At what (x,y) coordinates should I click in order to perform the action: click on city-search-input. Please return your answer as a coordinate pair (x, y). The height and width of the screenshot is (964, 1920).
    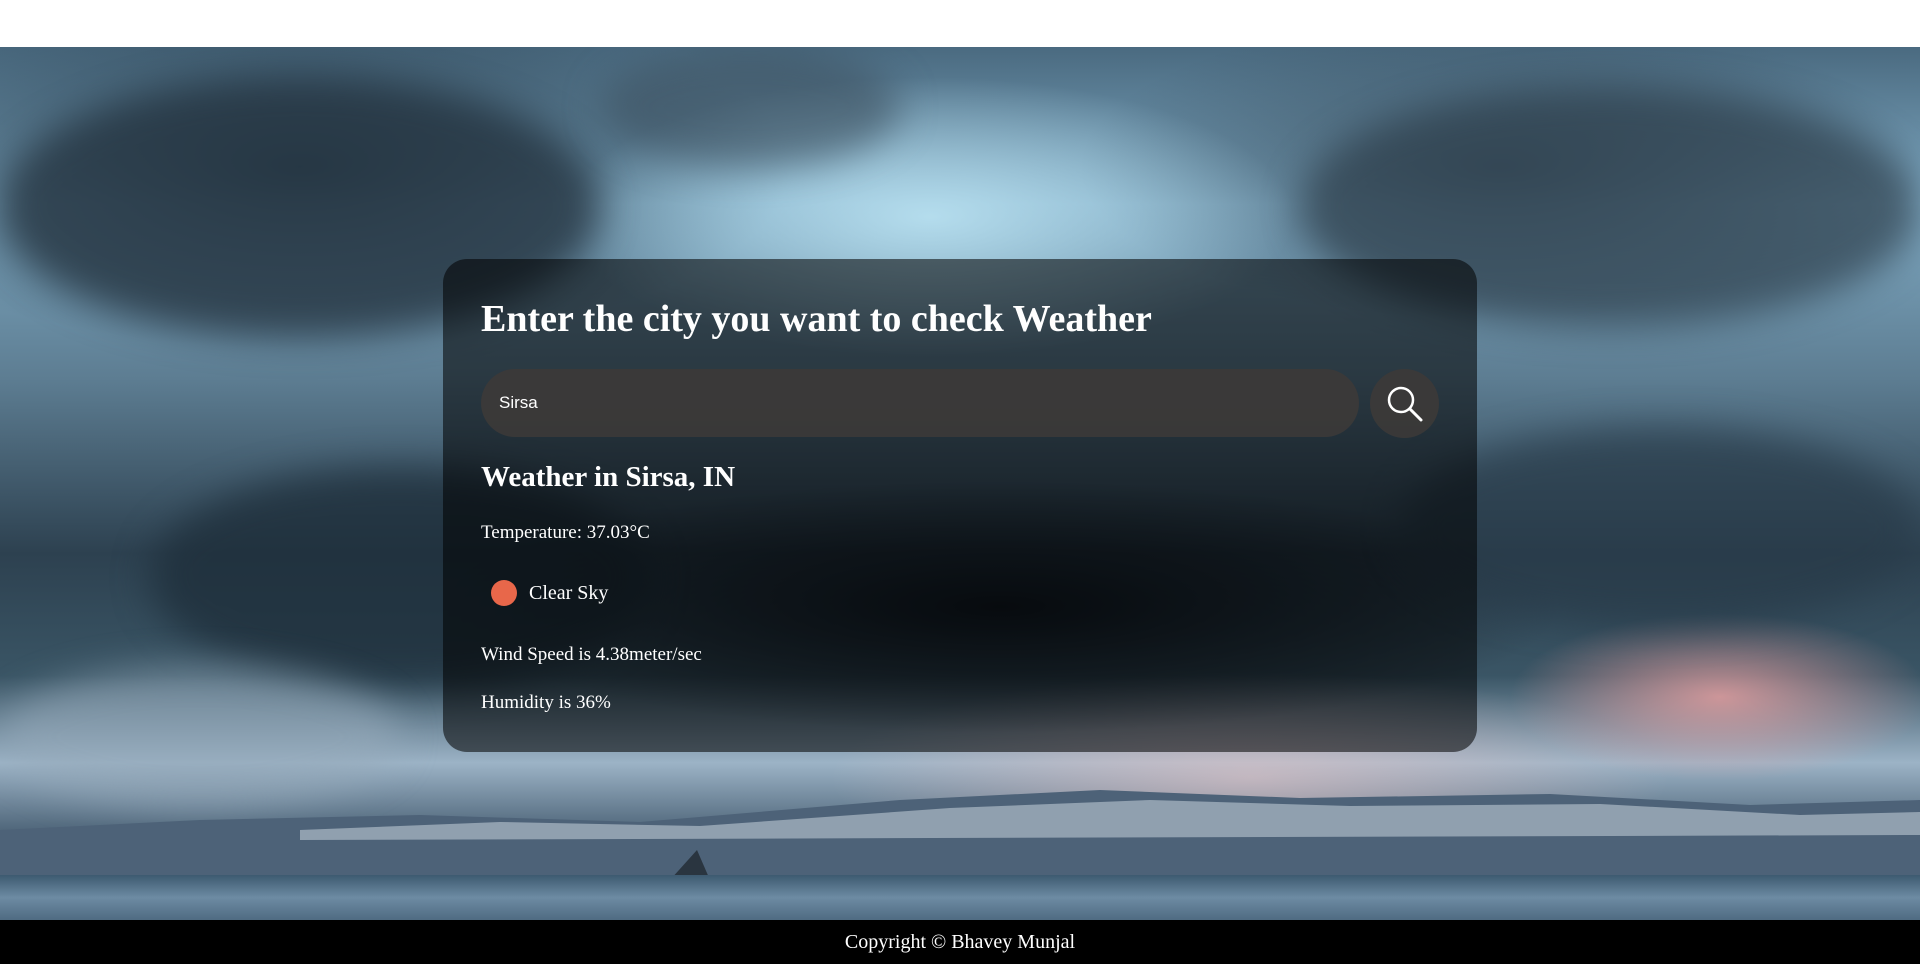
    Looking at the image, I should click on (920, 403).